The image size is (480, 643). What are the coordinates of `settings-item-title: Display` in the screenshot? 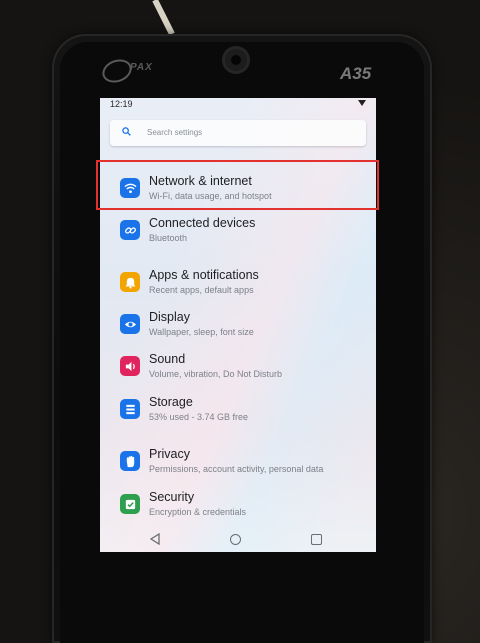 It's located at (169, 317).